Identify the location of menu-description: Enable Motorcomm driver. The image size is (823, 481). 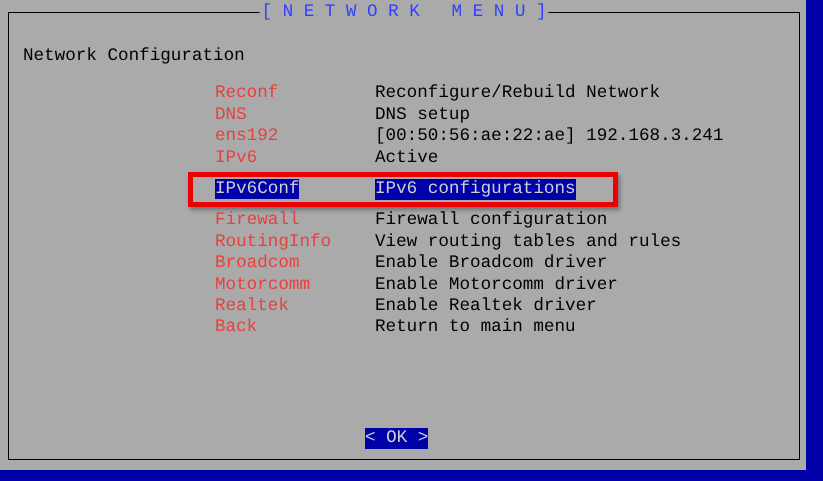
(496, 285).